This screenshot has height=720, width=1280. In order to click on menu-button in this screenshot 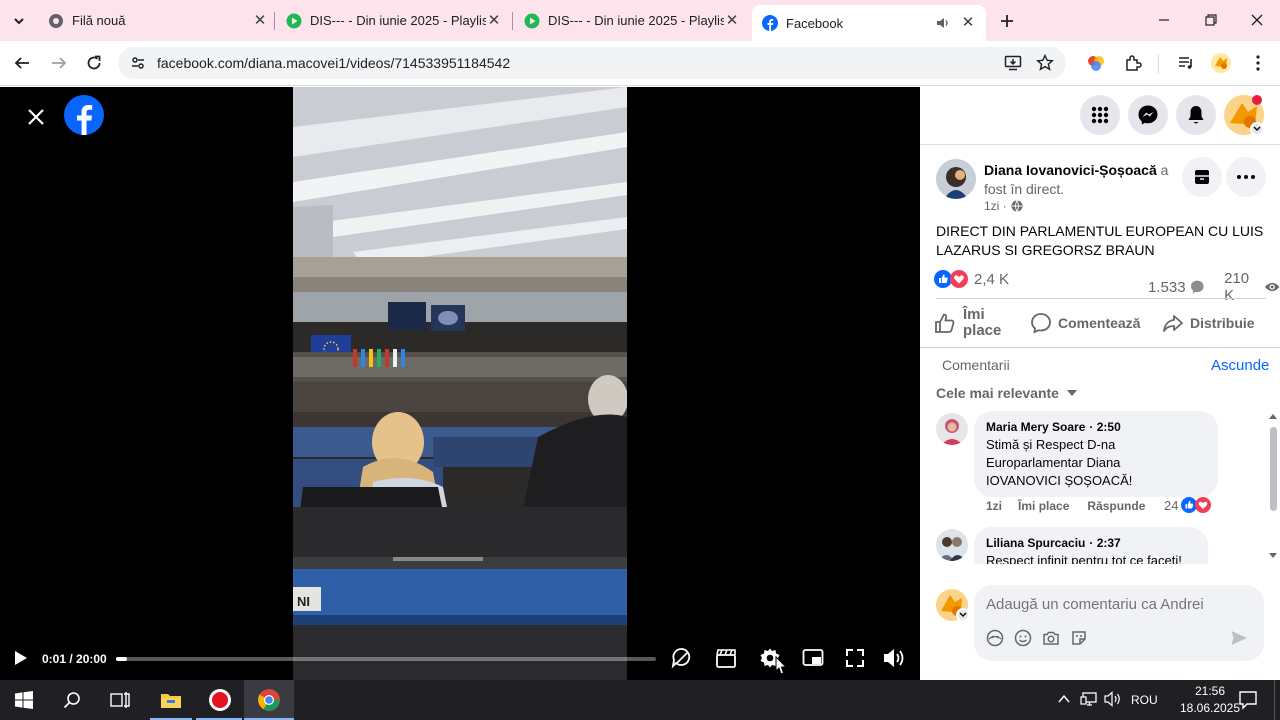, I will do `click(1100, 115)`.